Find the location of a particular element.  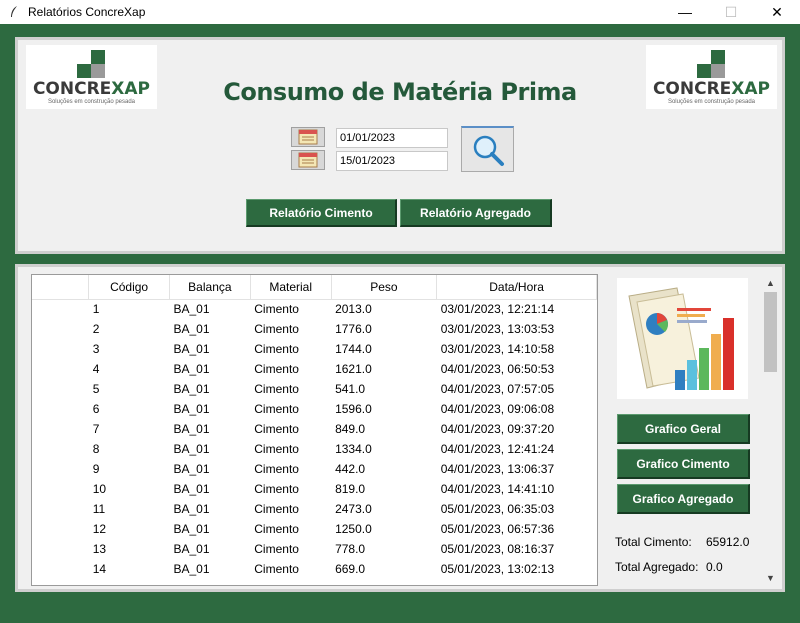

column-header-material: Material is located at coordinates (291, 287).